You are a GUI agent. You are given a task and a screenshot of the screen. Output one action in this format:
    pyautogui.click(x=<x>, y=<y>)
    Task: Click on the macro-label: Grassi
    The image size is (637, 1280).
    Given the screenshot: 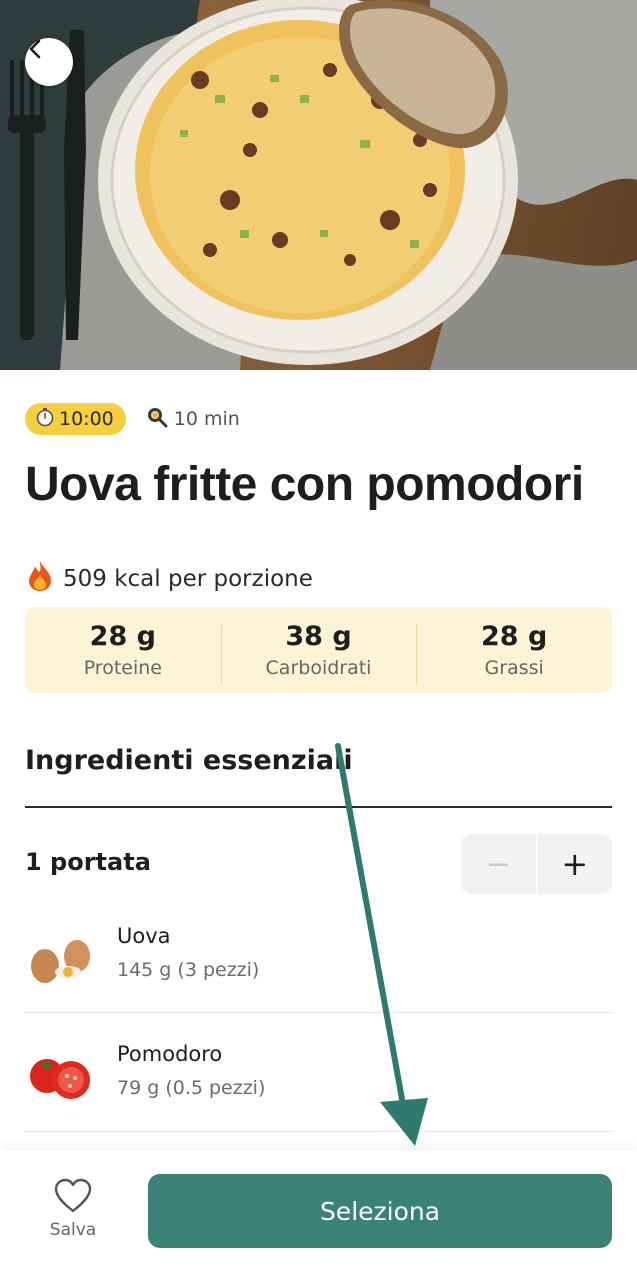 What is the action you would take?
    pyautogui.click(x=514, y=668)
    